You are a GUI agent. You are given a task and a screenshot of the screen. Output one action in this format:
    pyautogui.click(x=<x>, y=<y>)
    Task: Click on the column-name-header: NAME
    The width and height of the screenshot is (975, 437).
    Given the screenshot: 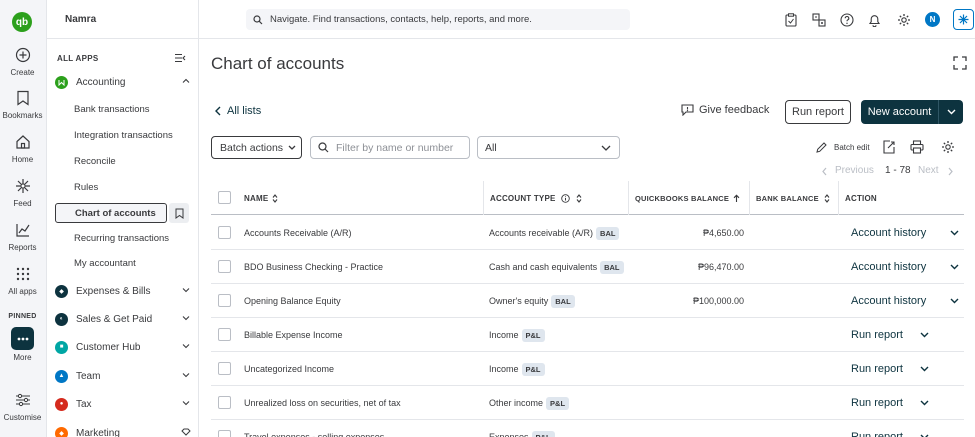 What is the action you would take?
    pyautogui.click(x=261, y=198)
    